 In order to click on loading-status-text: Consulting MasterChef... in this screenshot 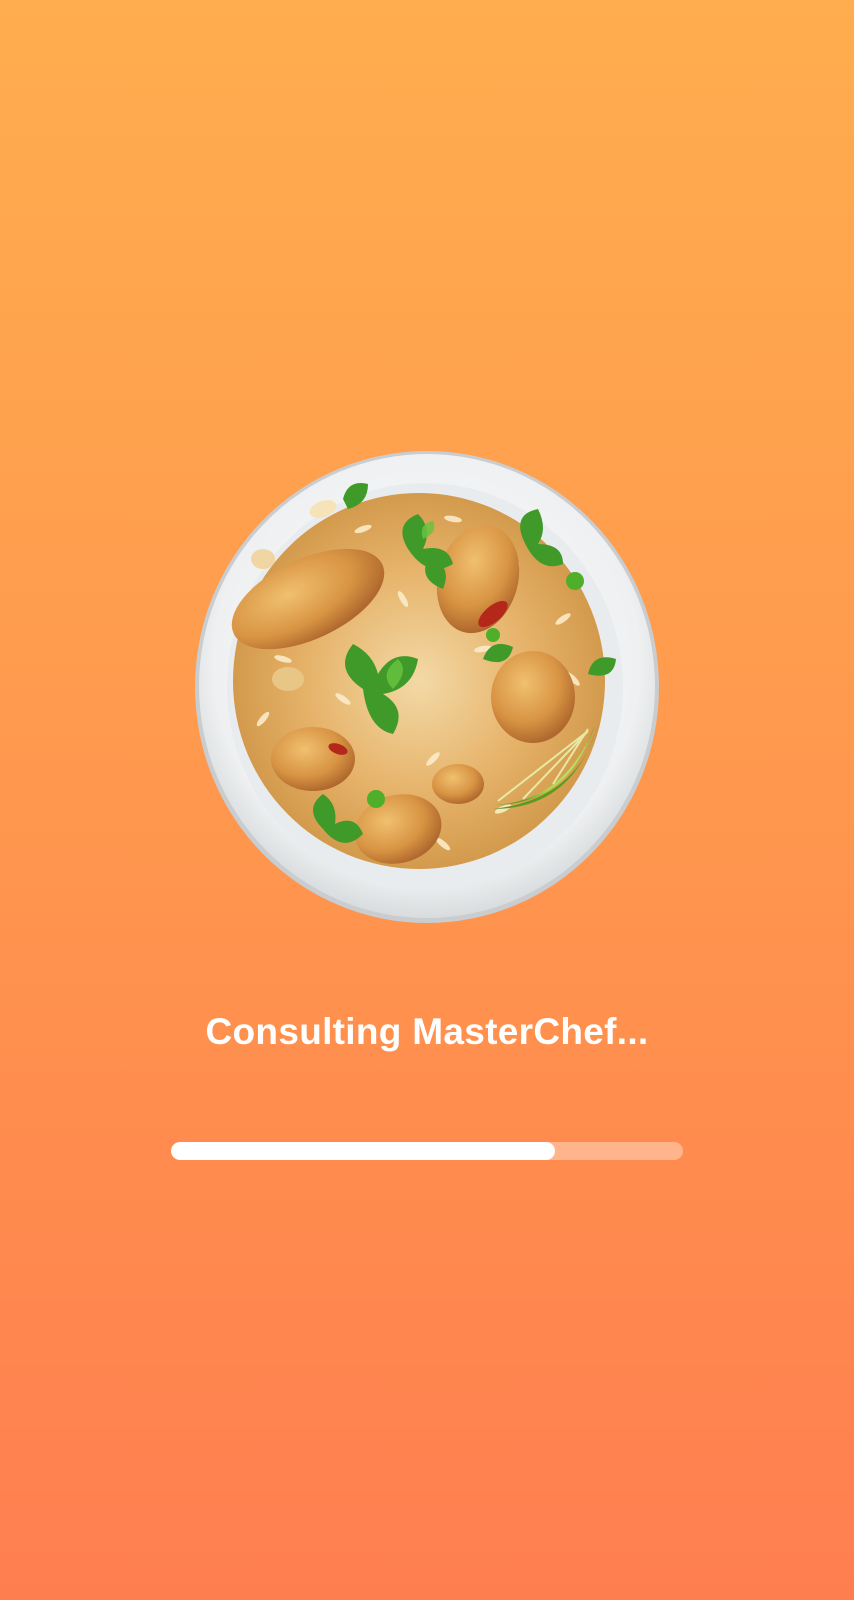, I will do `click(427, 1031)`.